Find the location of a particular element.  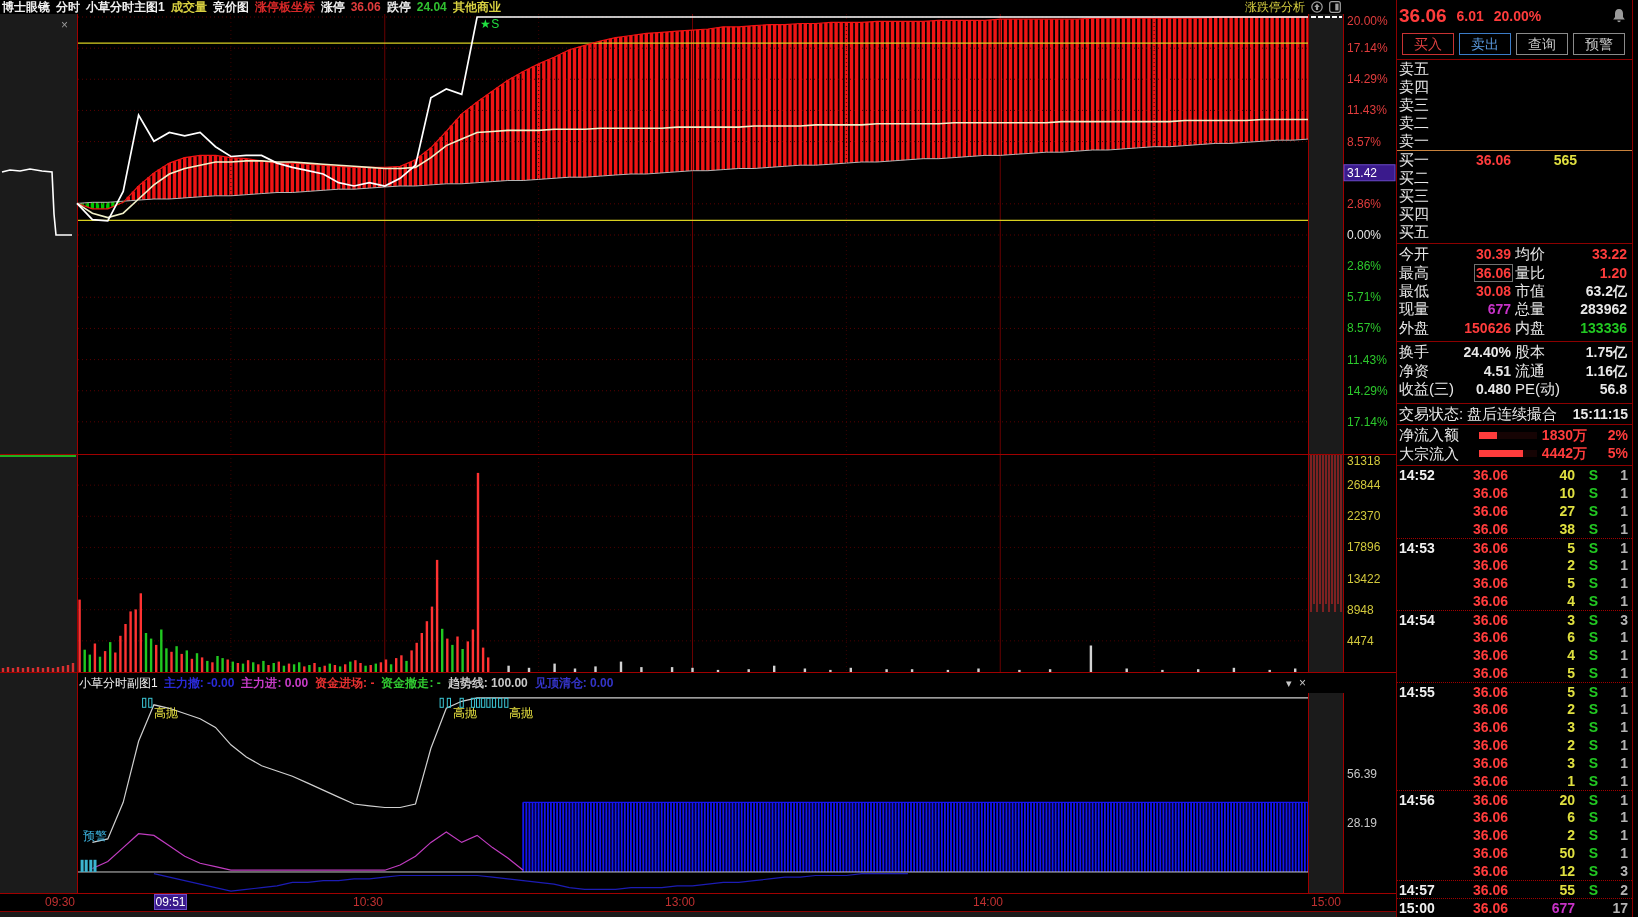

toolbar-label: 成交量 is located at coordinates (188, 7).